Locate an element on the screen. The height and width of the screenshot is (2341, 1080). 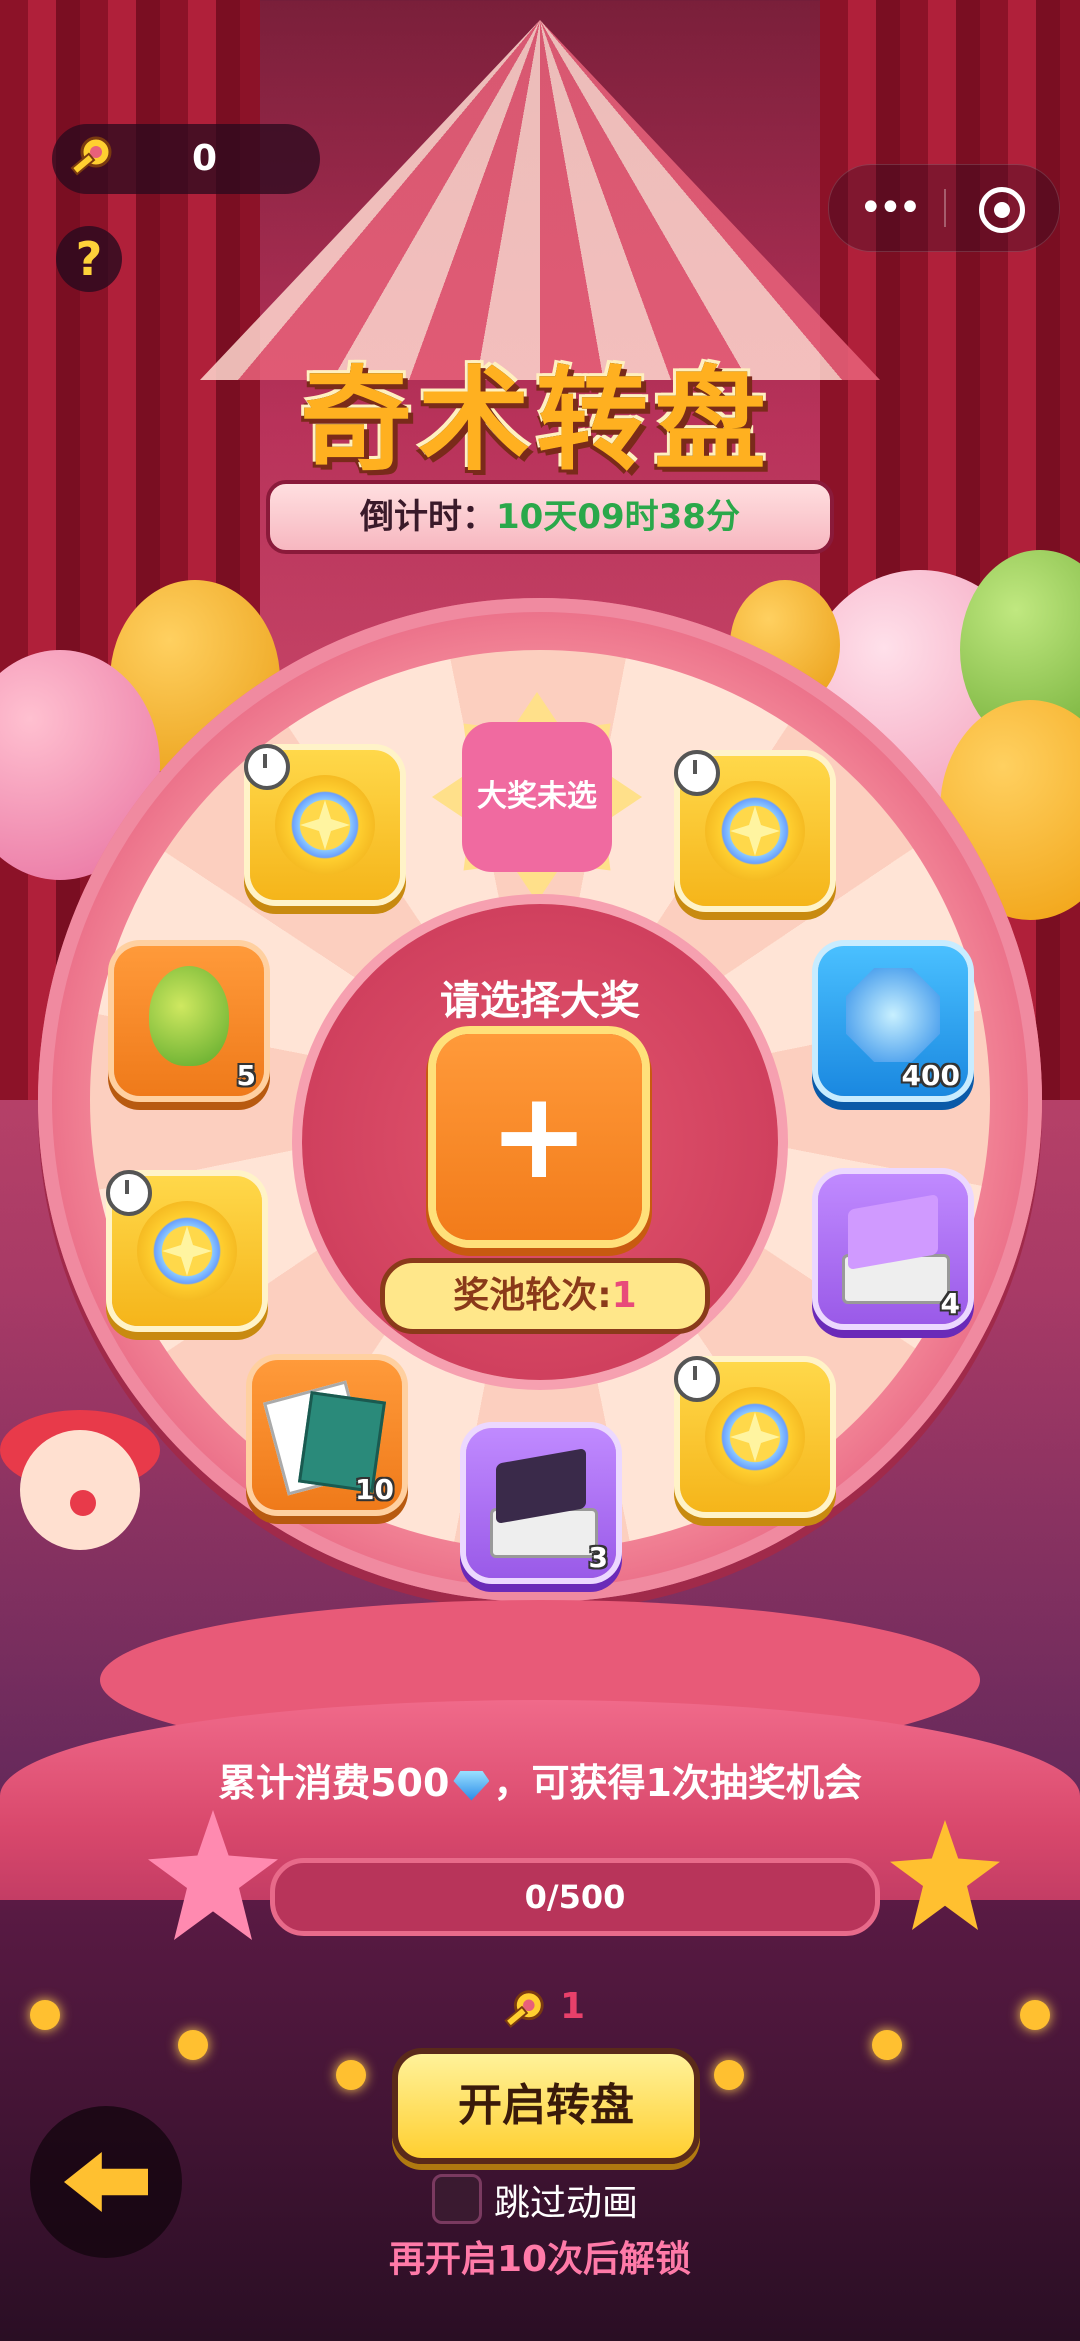
item-quantity: 3 is located at coordinates (598, 1557).